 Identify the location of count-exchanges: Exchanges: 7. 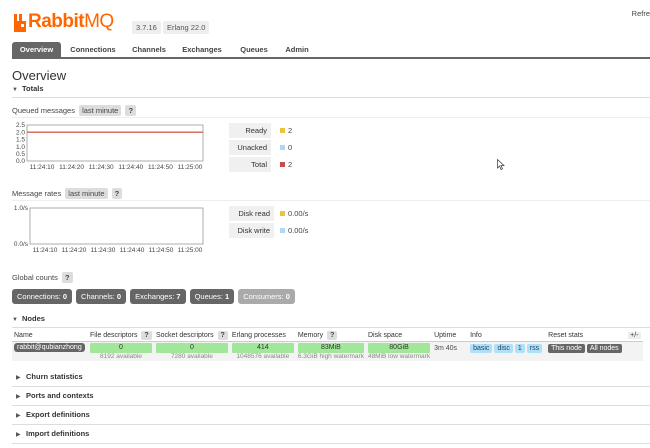
(158, 296).